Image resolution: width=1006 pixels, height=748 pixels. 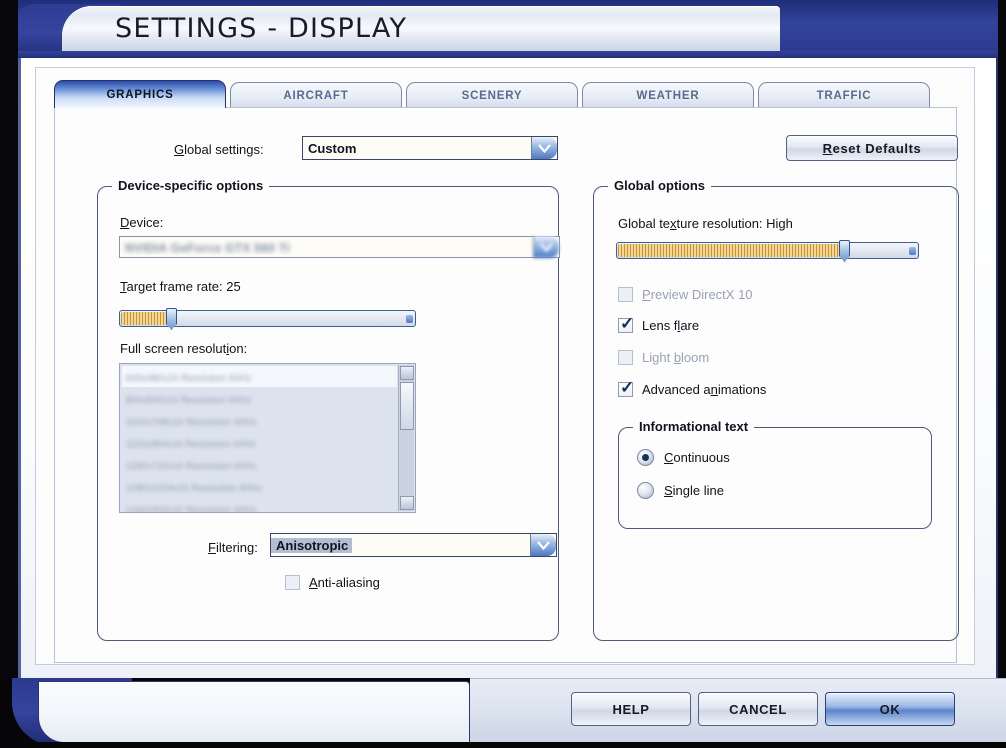 What do you see at coordinates (191, 185) in the screenshot?
I see `device-group-title: Device-specific options` at bounding box center [191, 185].